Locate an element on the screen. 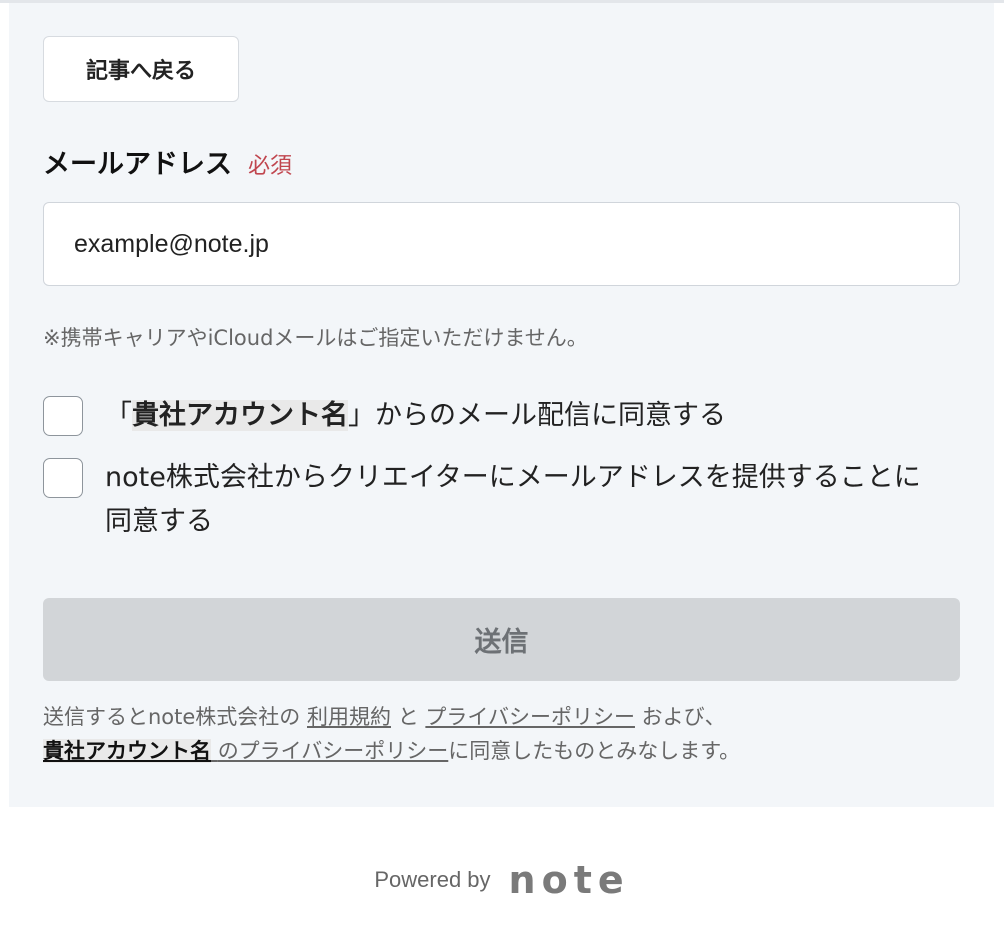 The height and width of the screenshot is (930, 1004). email-note: ※携帯キャリアやiCloudメールはご指定いただけません。 is located at coordinates (315, 338).